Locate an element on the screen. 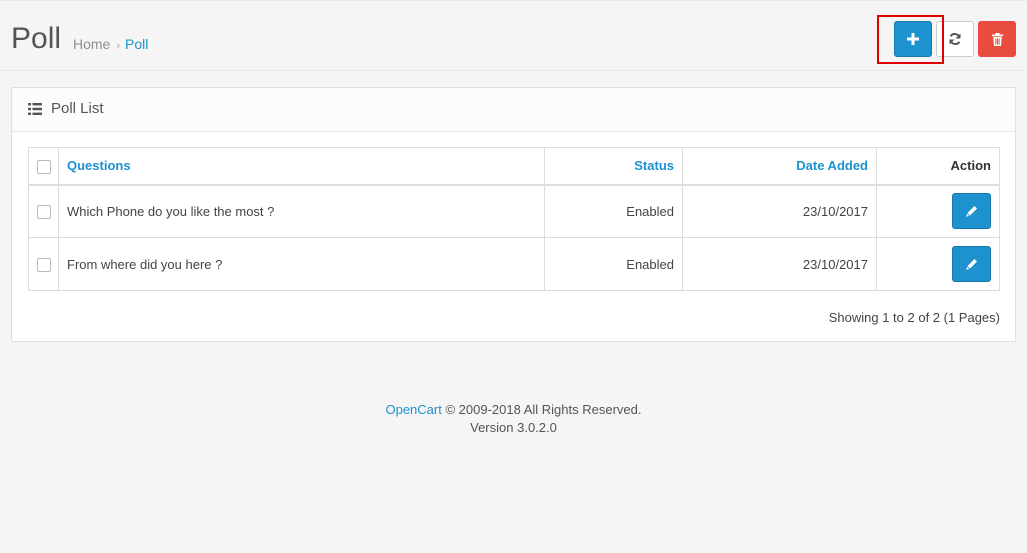 This screenshot has height=553, width=1027. version-text: Version 3.0.2.0 is located at coordinates (513, 427).